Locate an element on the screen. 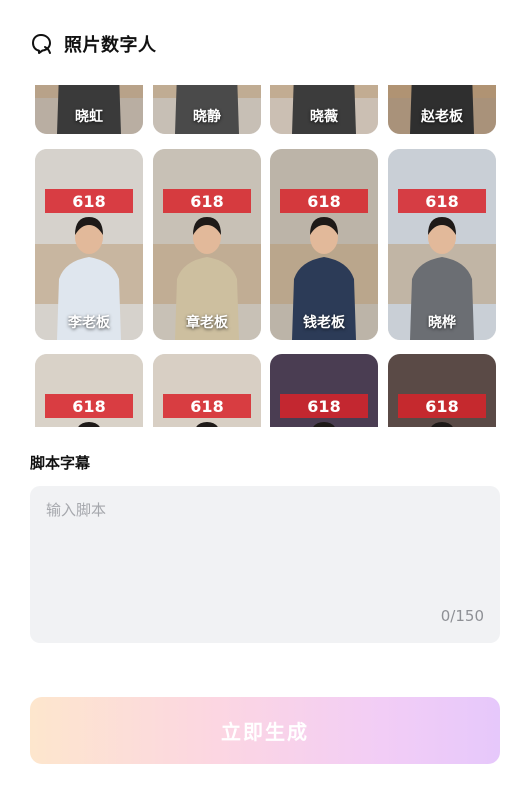 This screenshot has width=519, height=794. avatar-name: 晓桦 is located at coordinates (442, 323).